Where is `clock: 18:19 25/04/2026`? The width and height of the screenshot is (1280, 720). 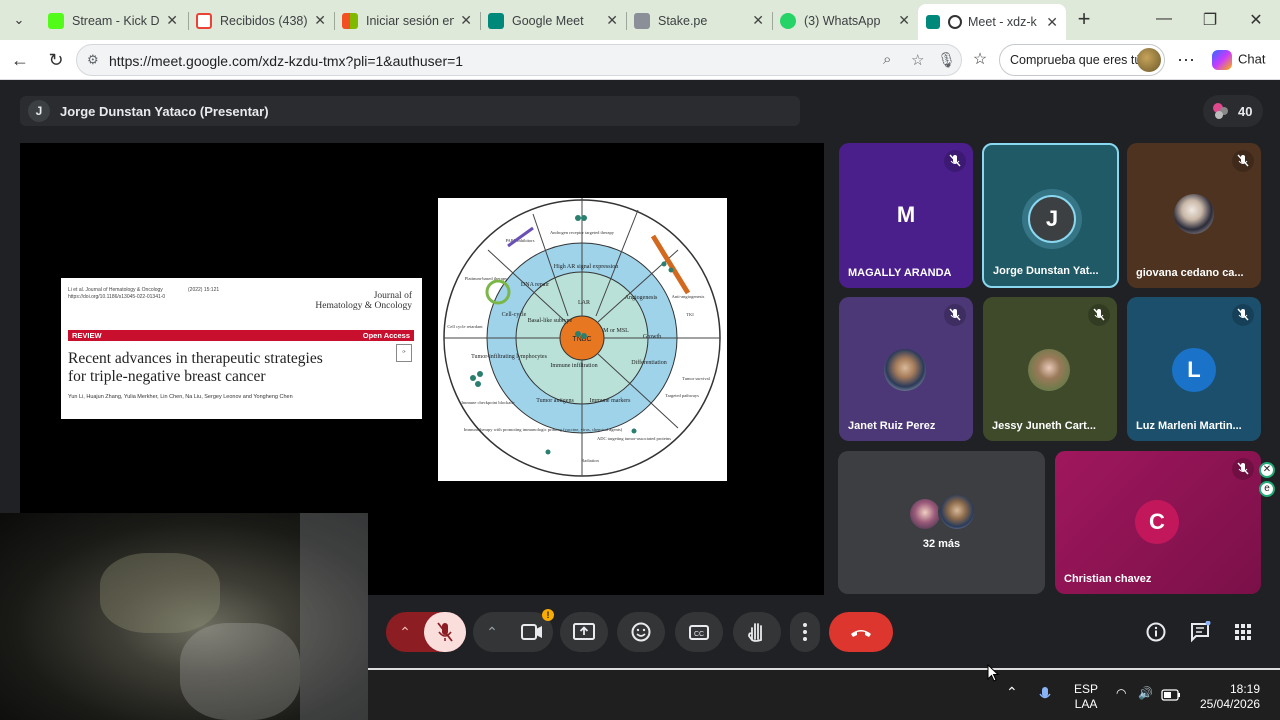 clock: 18:19 25/04/2026 is located at coordinates (1230, 697).